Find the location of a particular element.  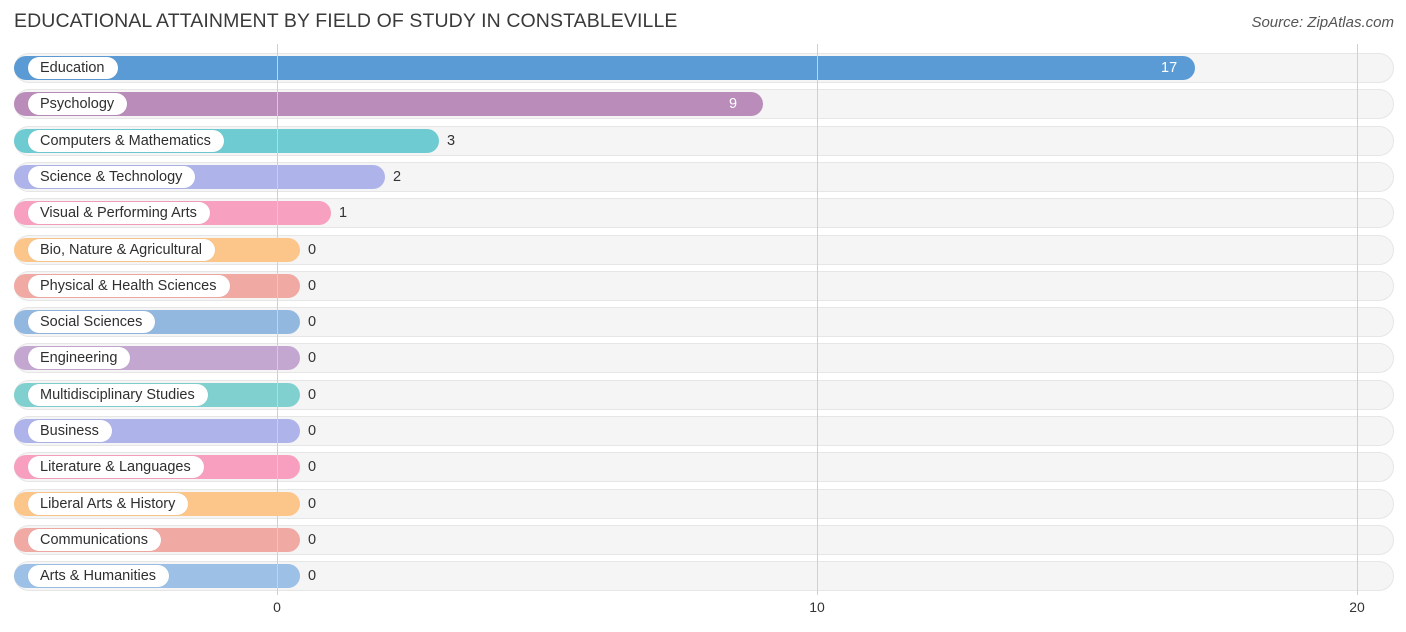

bar-value-label: 9 is located at coordinates (733, 104).